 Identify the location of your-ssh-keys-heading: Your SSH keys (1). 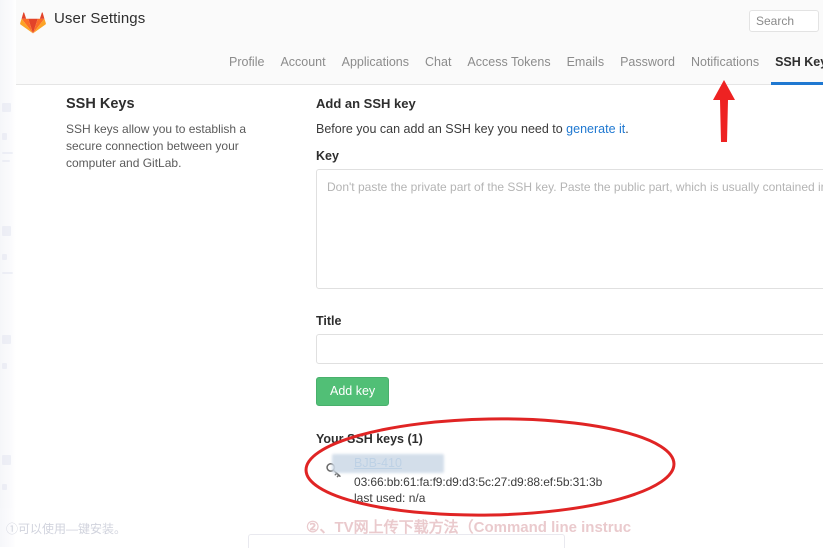
(369, 438).